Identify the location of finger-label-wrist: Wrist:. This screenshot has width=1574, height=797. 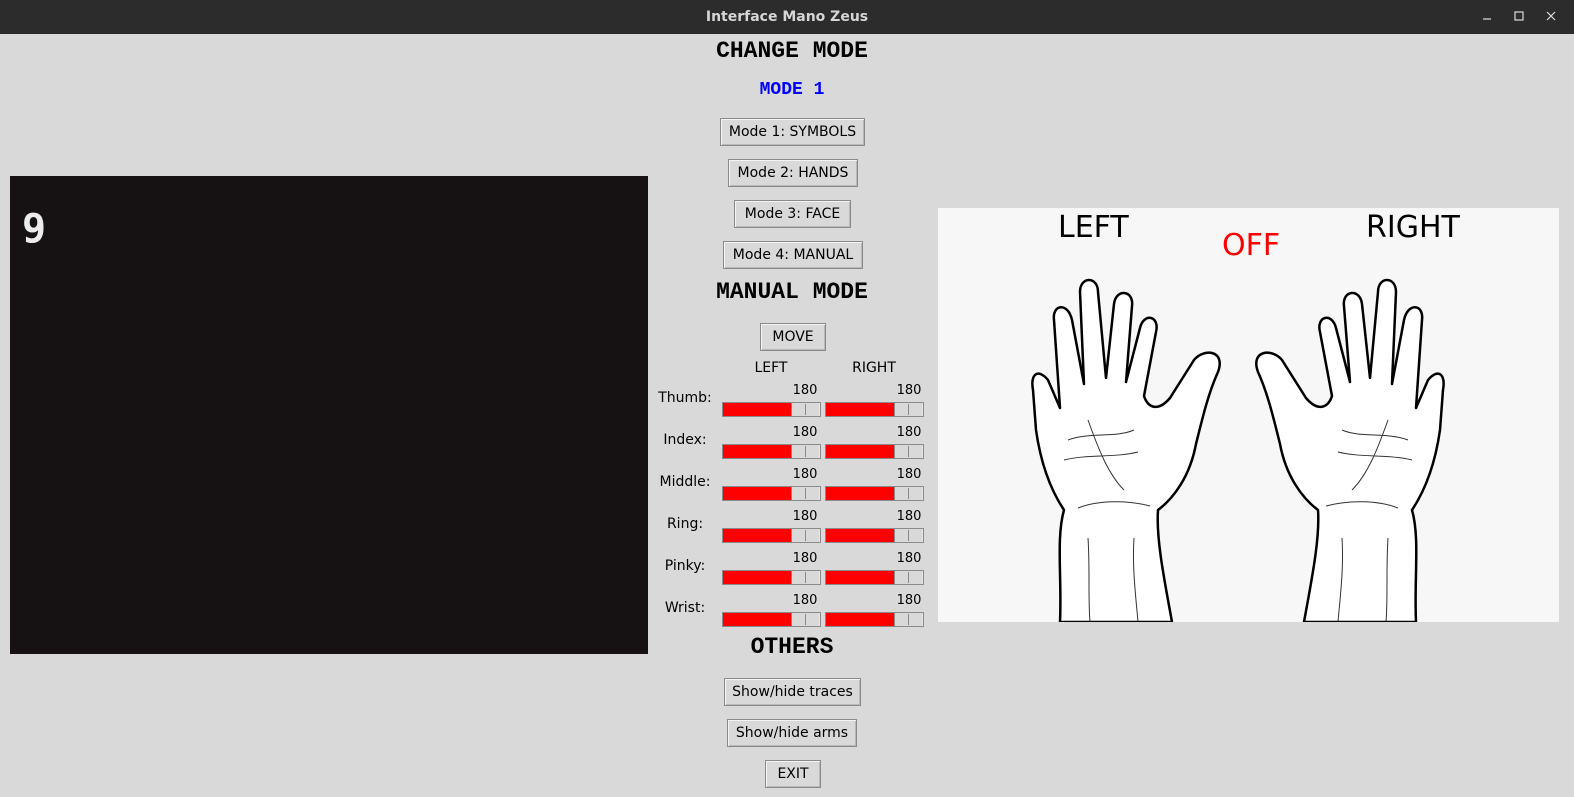
(685, 608).